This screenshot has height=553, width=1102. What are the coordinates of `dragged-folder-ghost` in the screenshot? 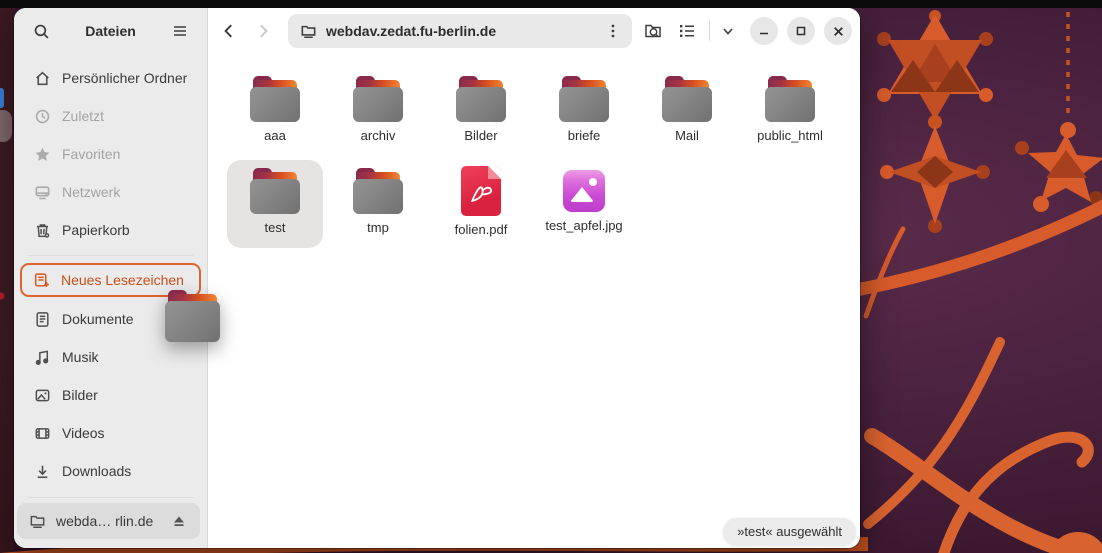 It's located at (192, 316).